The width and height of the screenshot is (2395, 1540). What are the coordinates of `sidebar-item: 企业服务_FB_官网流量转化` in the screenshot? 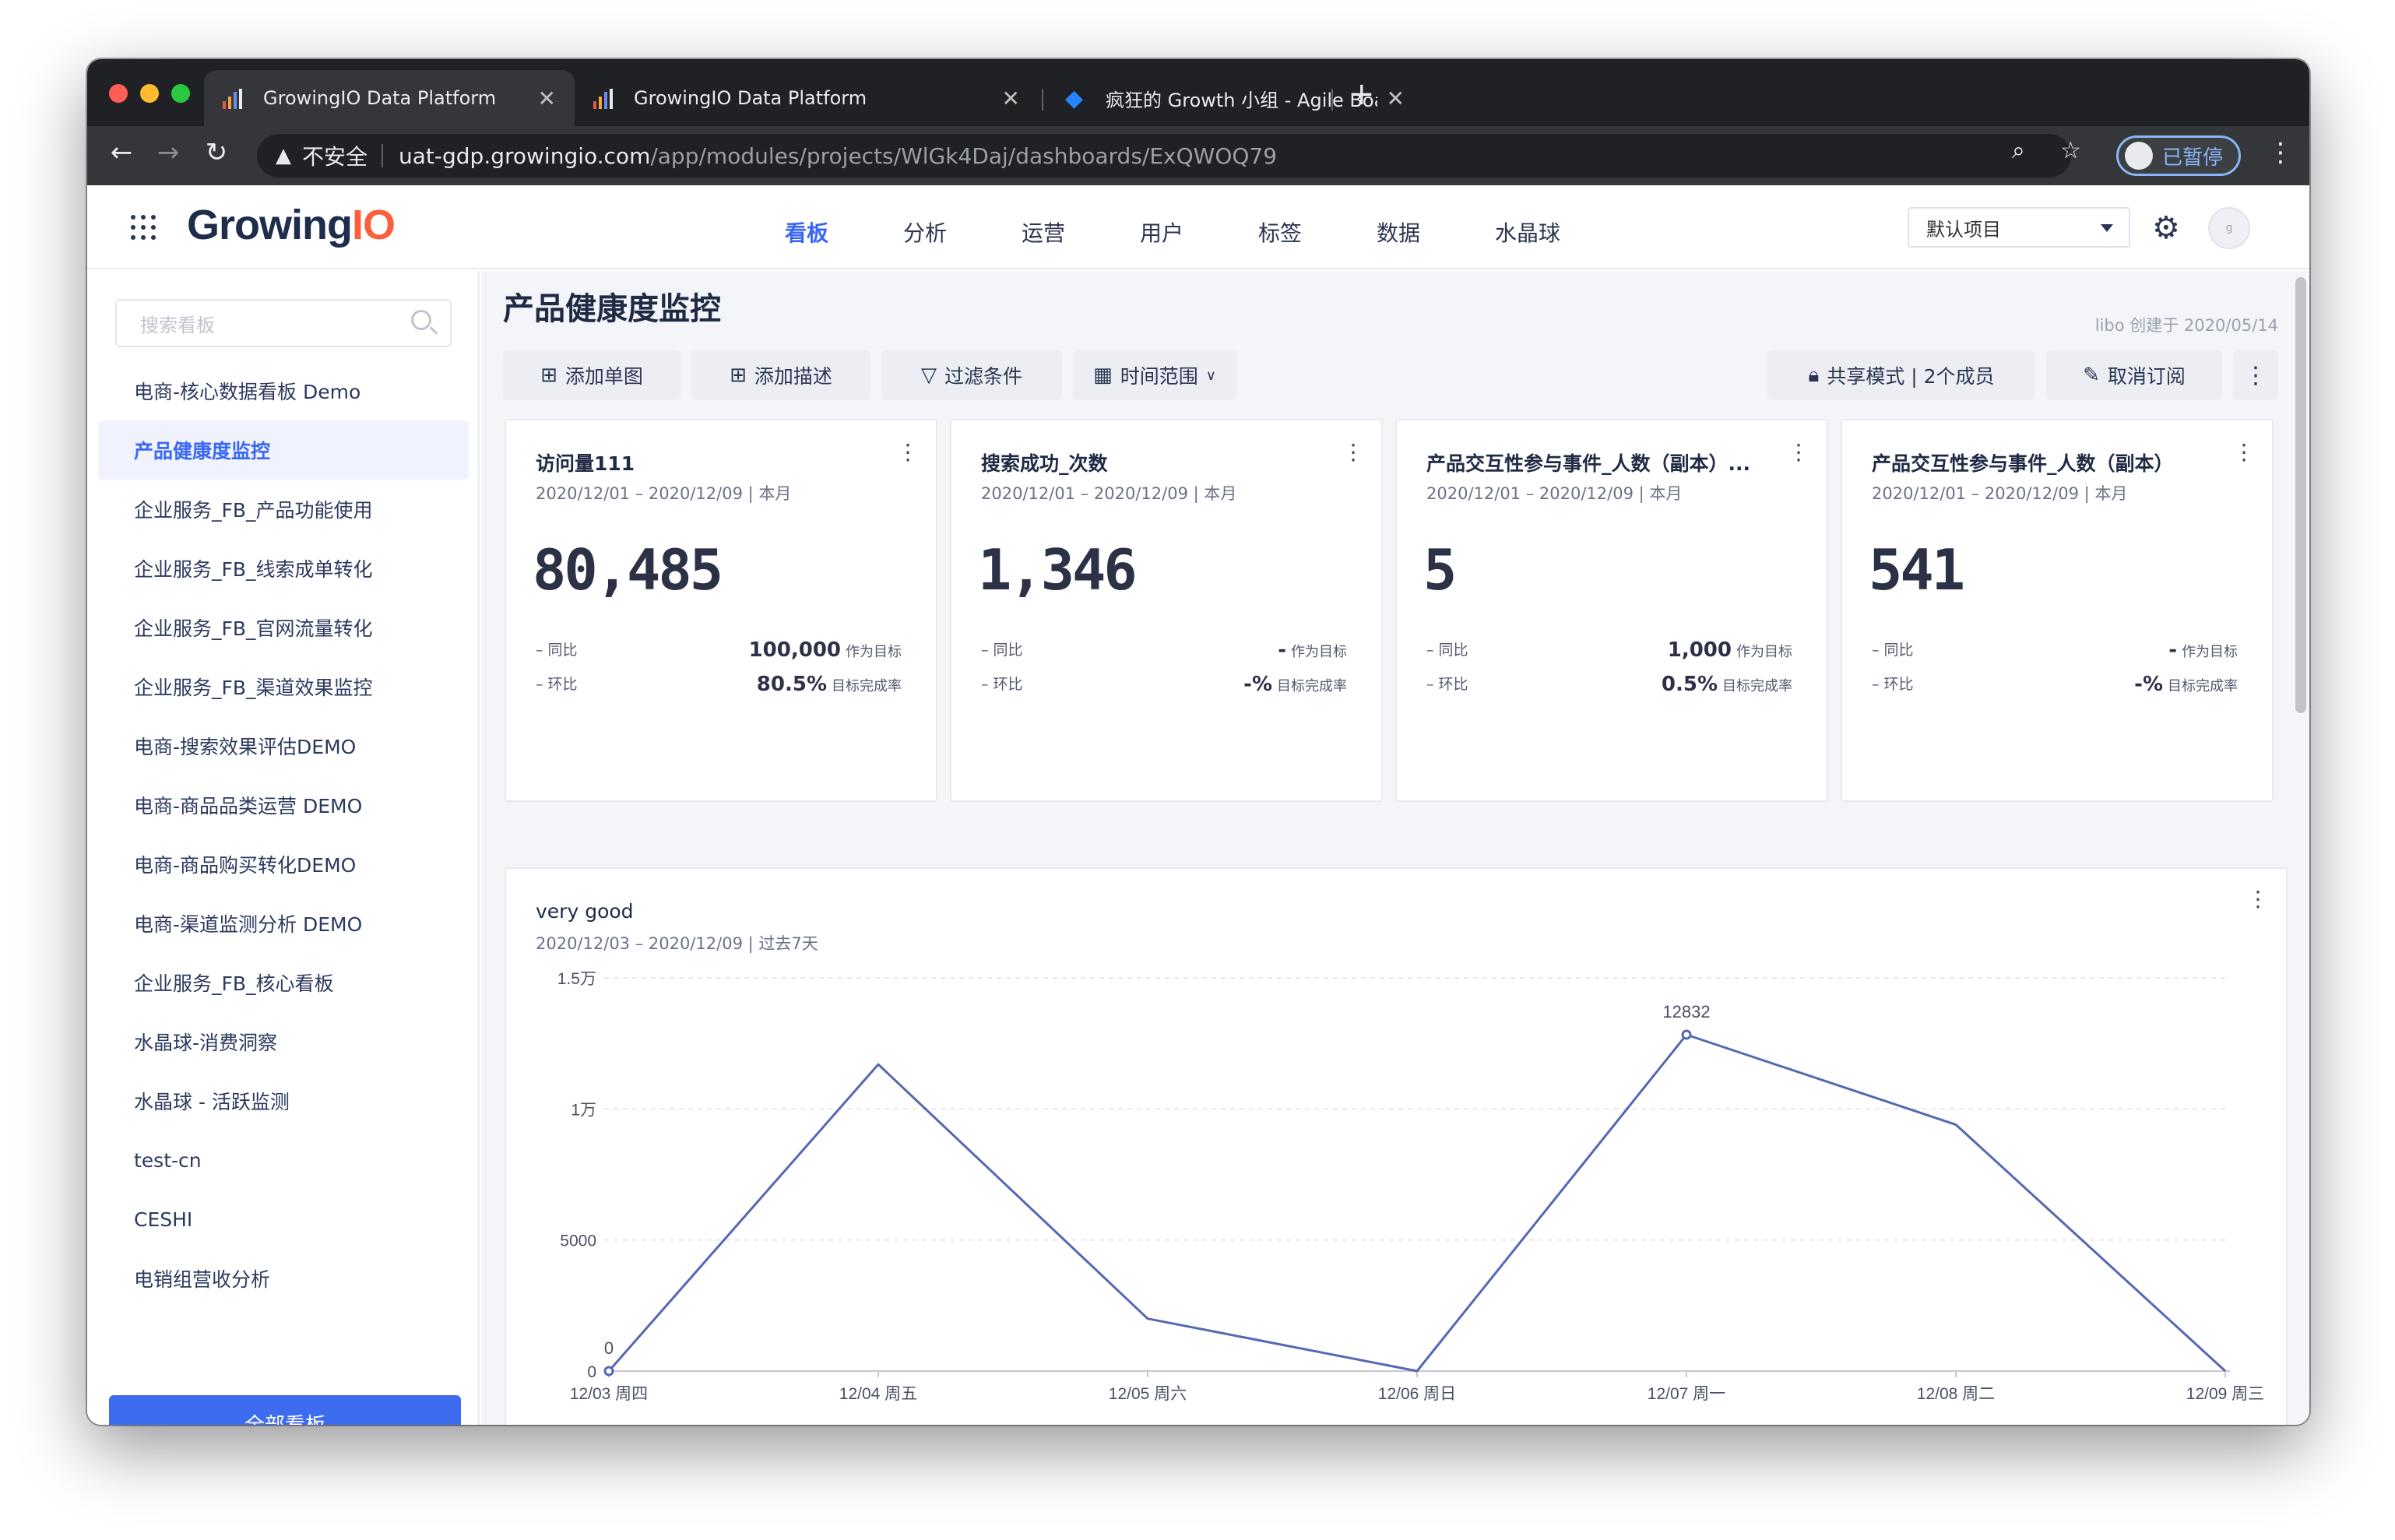 It's located at (283, 627).